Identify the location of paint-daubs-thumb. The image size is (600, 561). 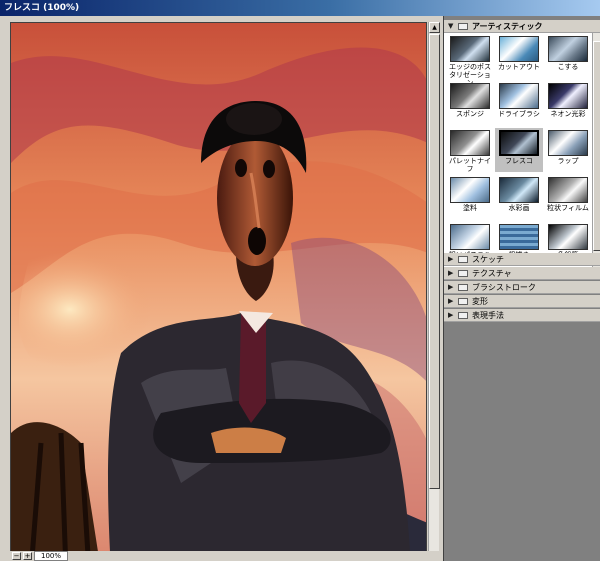
(470, 190).